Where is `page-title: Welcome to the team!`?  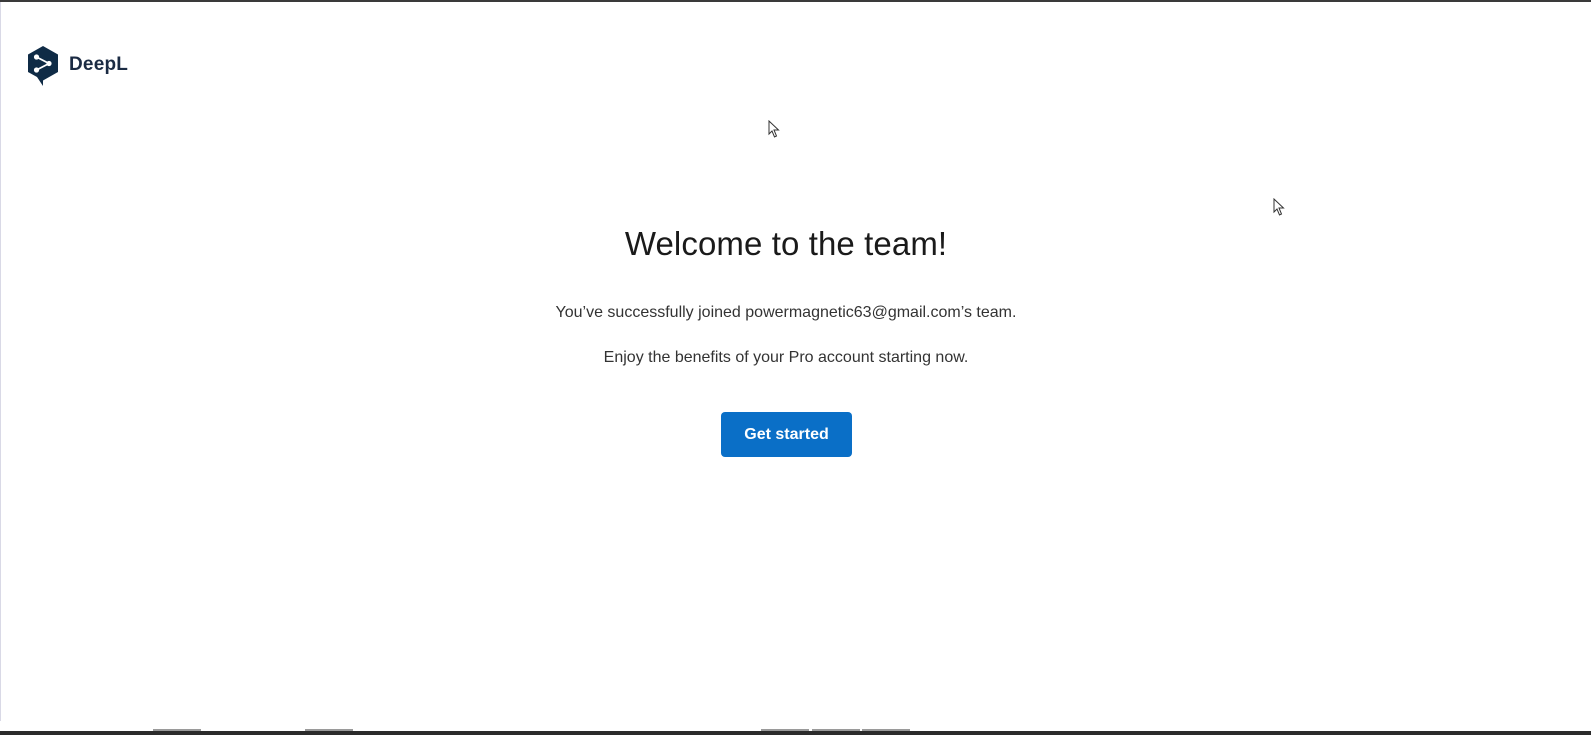
page-title: Welcome to the team! is located at coordinates (786, 243).